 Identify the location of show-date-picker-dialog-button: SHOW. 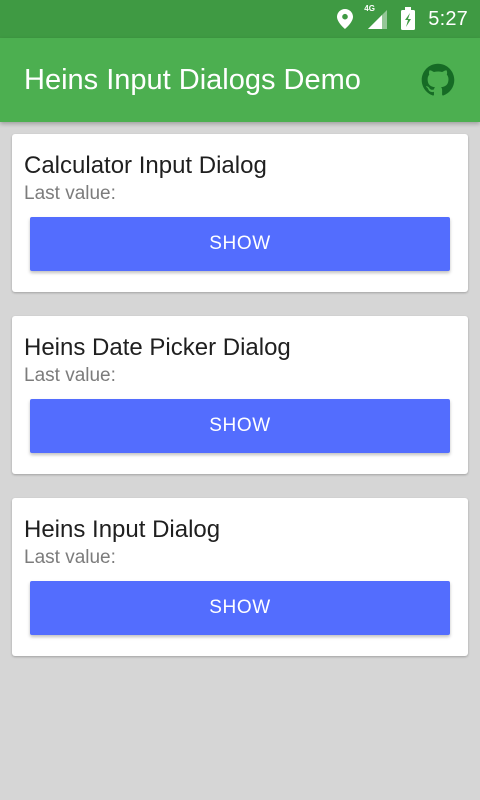
(240, 426).